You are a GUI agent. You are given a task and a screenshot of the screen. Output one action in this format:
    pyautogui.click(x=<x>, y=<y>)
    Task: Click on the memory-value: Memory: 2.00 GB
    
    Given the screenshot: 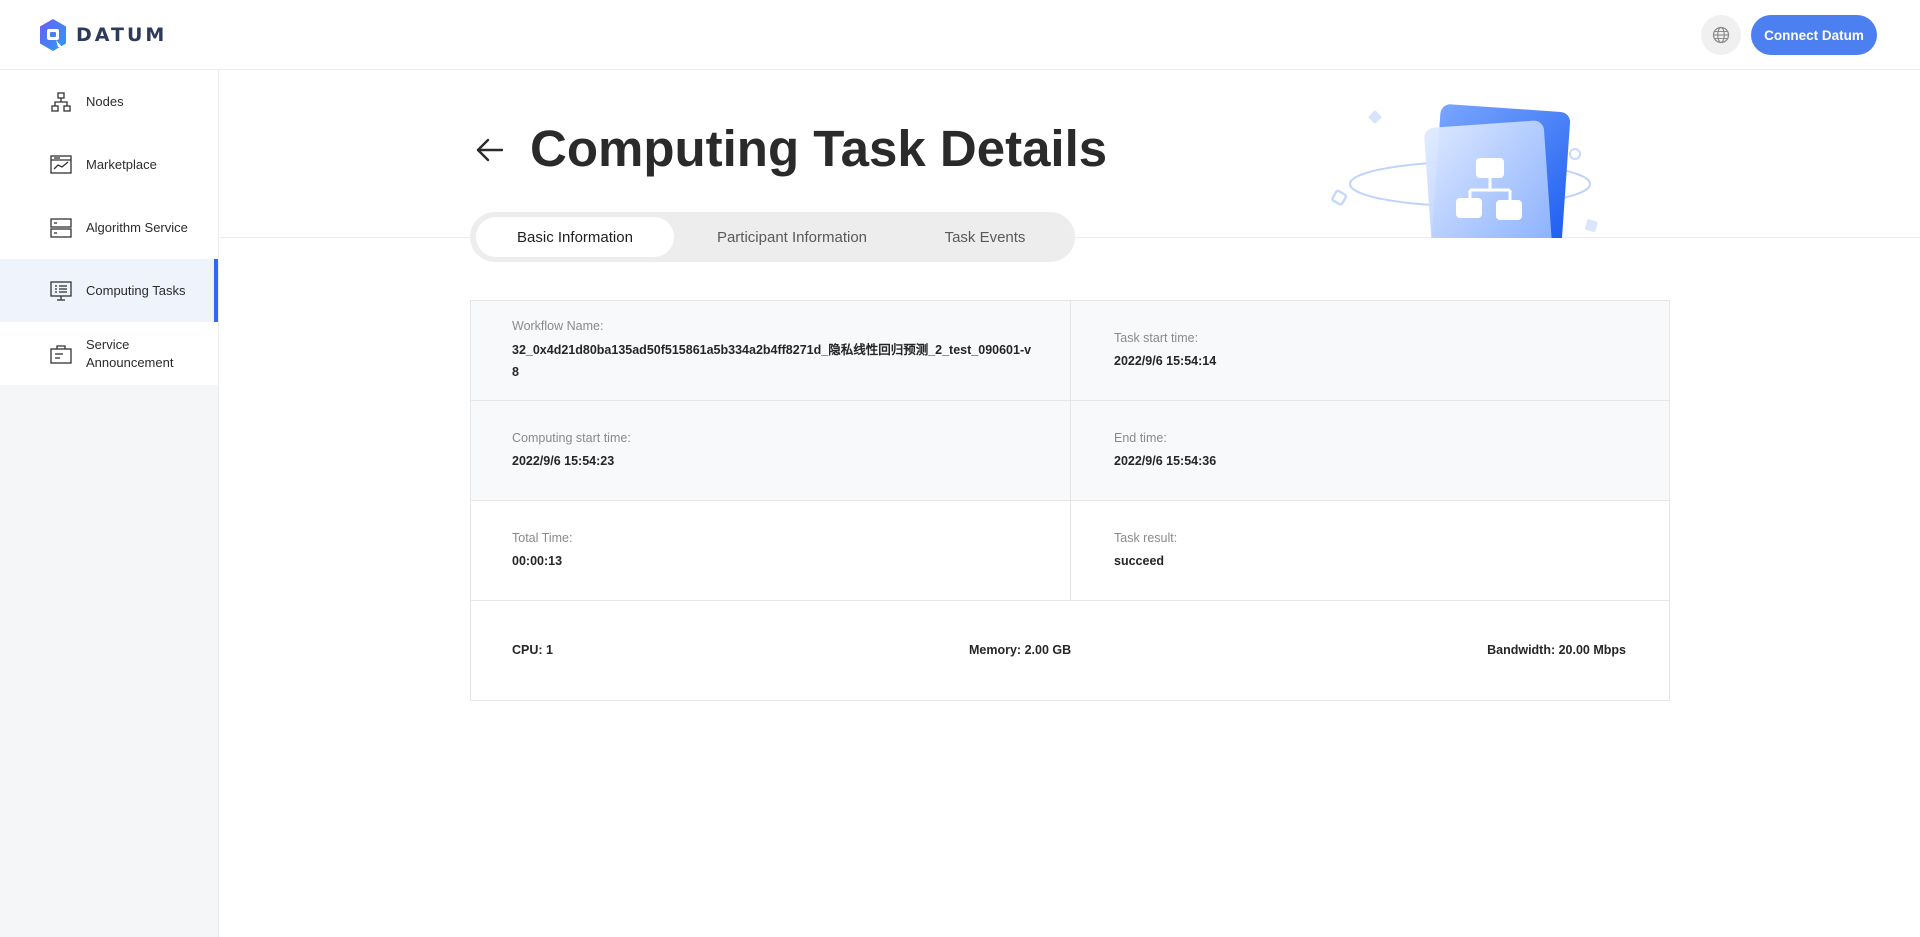 What is the action you would take?
    pyautogui.click(x=1020, y=650)
    